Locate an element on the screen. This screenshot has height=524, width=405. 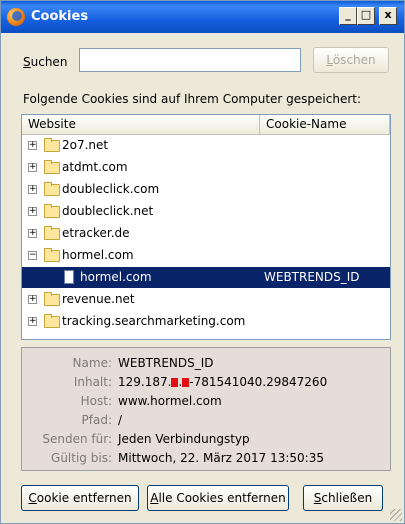
tree-header: Website Cookie-Name is located at coordinates (206, 125).